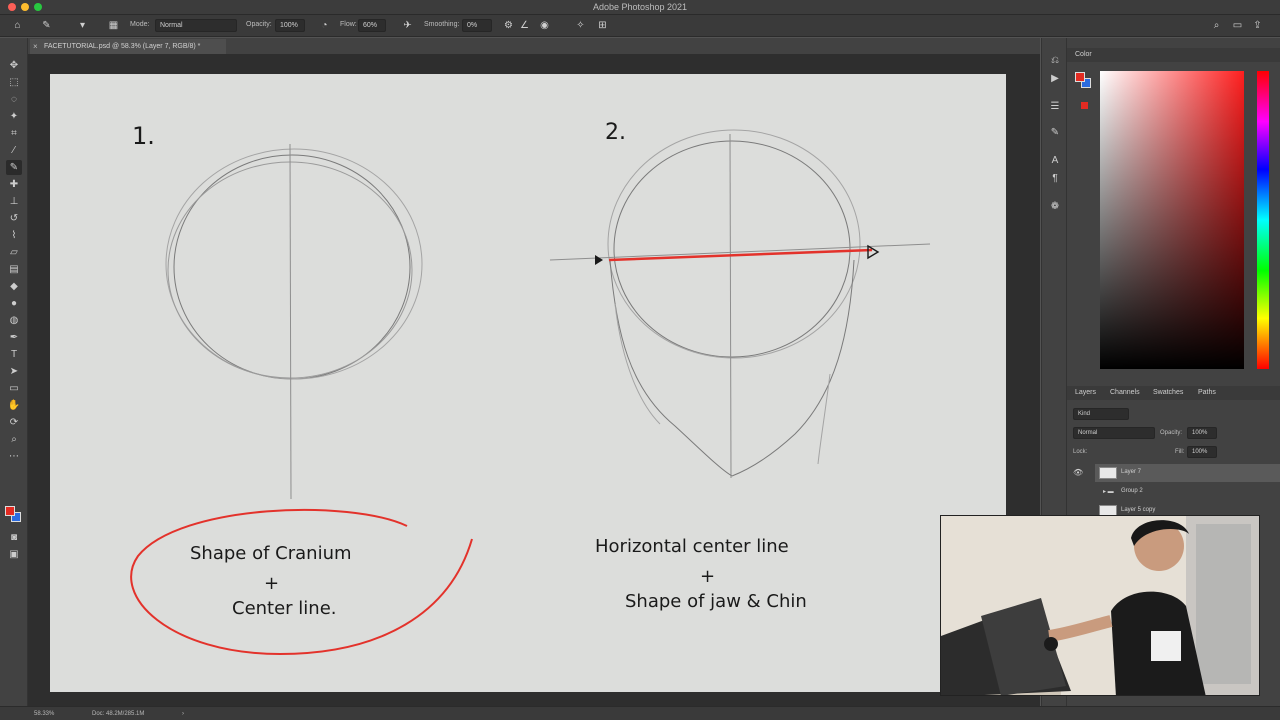 The width and height of the screenshot is (1280, 720). I want to click on flow-field: 60%, so click(372, 25).